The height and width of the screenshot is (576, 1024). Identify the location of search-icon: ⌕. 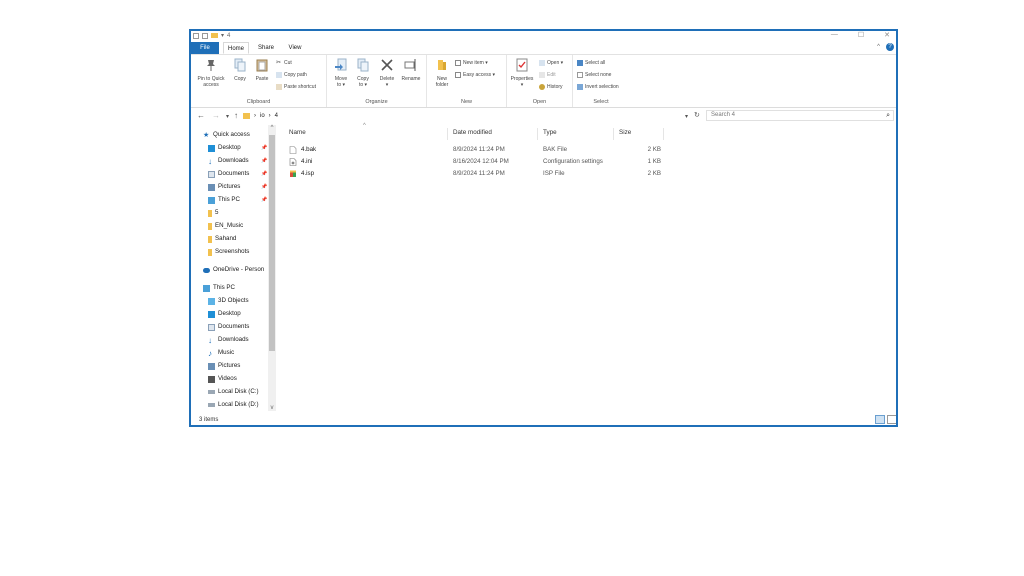
(888, 115).